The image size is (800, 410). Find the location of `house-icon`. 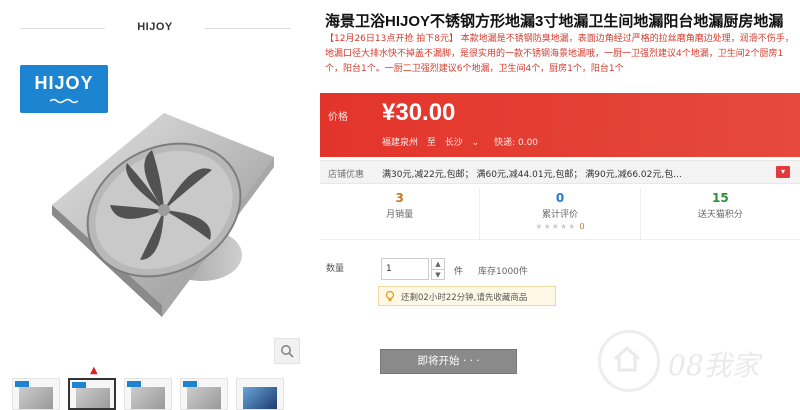

house-icon is located at coordinates (627, 358).